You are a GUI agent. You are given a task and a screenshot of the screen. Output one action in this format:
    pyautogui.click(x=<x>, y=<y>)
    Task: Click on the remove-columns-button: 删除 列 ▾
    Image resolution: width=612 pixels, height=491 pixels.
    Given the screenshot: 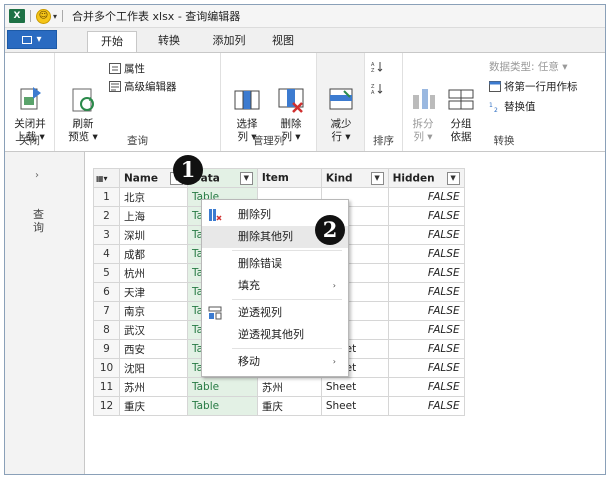 What is the action you would take?
    pyautogui.click(x=291, y=101)
    